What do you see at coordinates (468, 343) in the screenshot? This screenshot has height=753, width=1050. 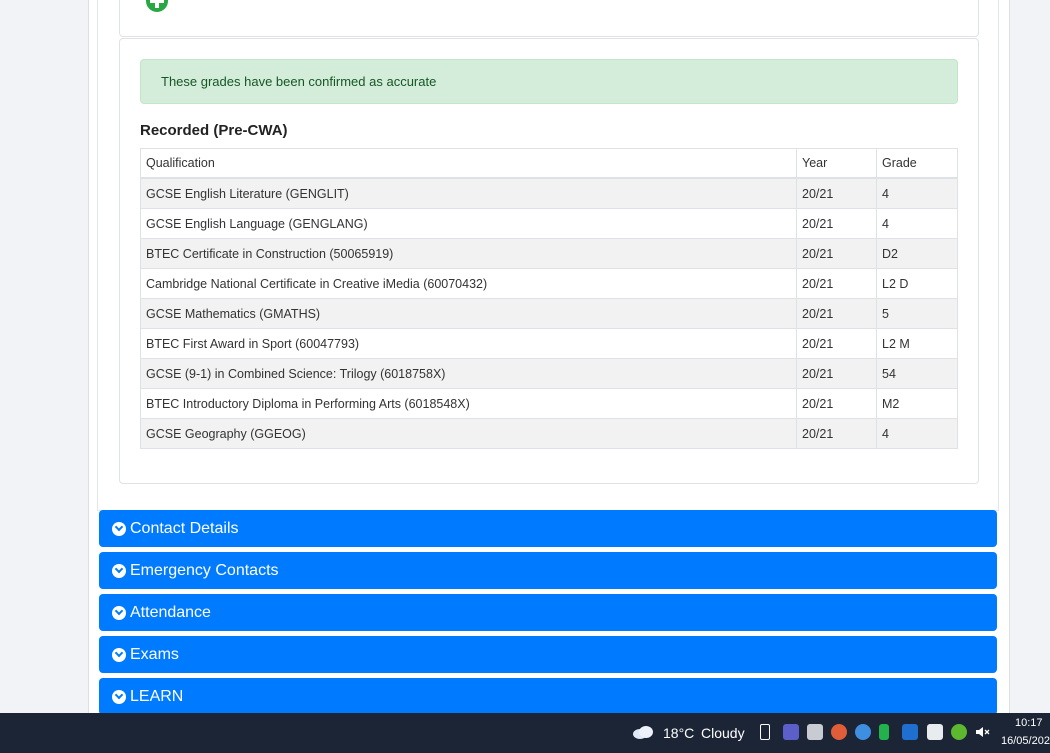 I see `cell-qualification: BTEC First Award in Sport (60047793)` at bounding box center [468, 343].